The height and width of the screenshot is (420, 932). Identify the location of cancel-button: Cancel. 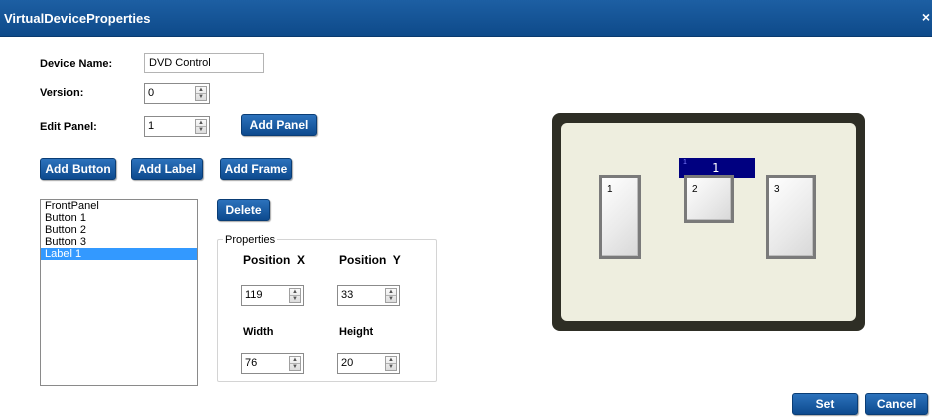
(896, 404).